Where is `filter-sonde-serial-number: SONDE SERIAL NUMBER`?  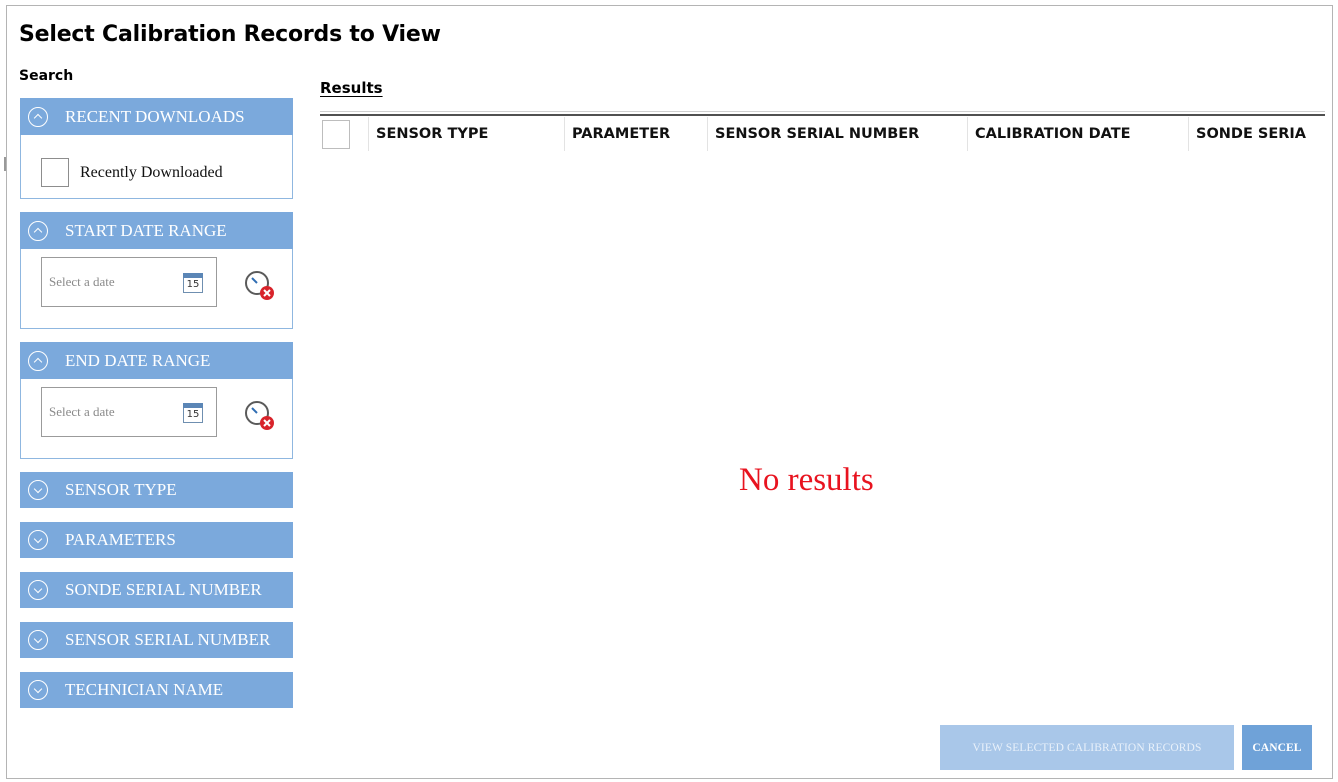
filter-sonde-serial-number: SONDE SERIAL NUMBER is located at coordinates (156, 590).